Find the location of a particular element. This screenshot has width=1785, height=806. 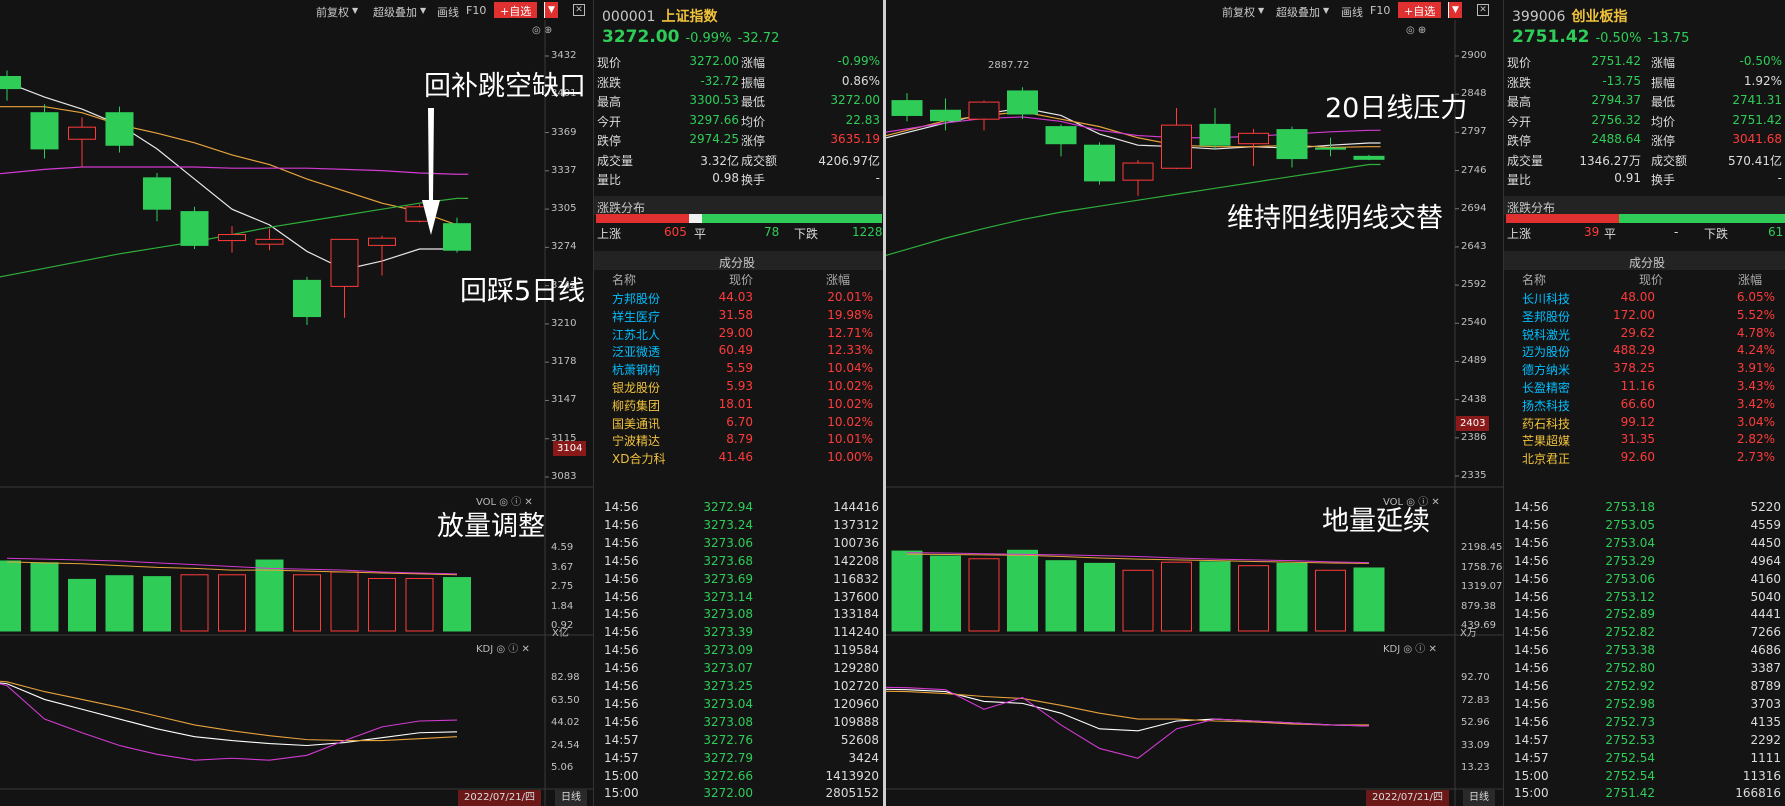

annotation-alternate: 维持阳线阴线交替 is located at coordinates (1335, 218).